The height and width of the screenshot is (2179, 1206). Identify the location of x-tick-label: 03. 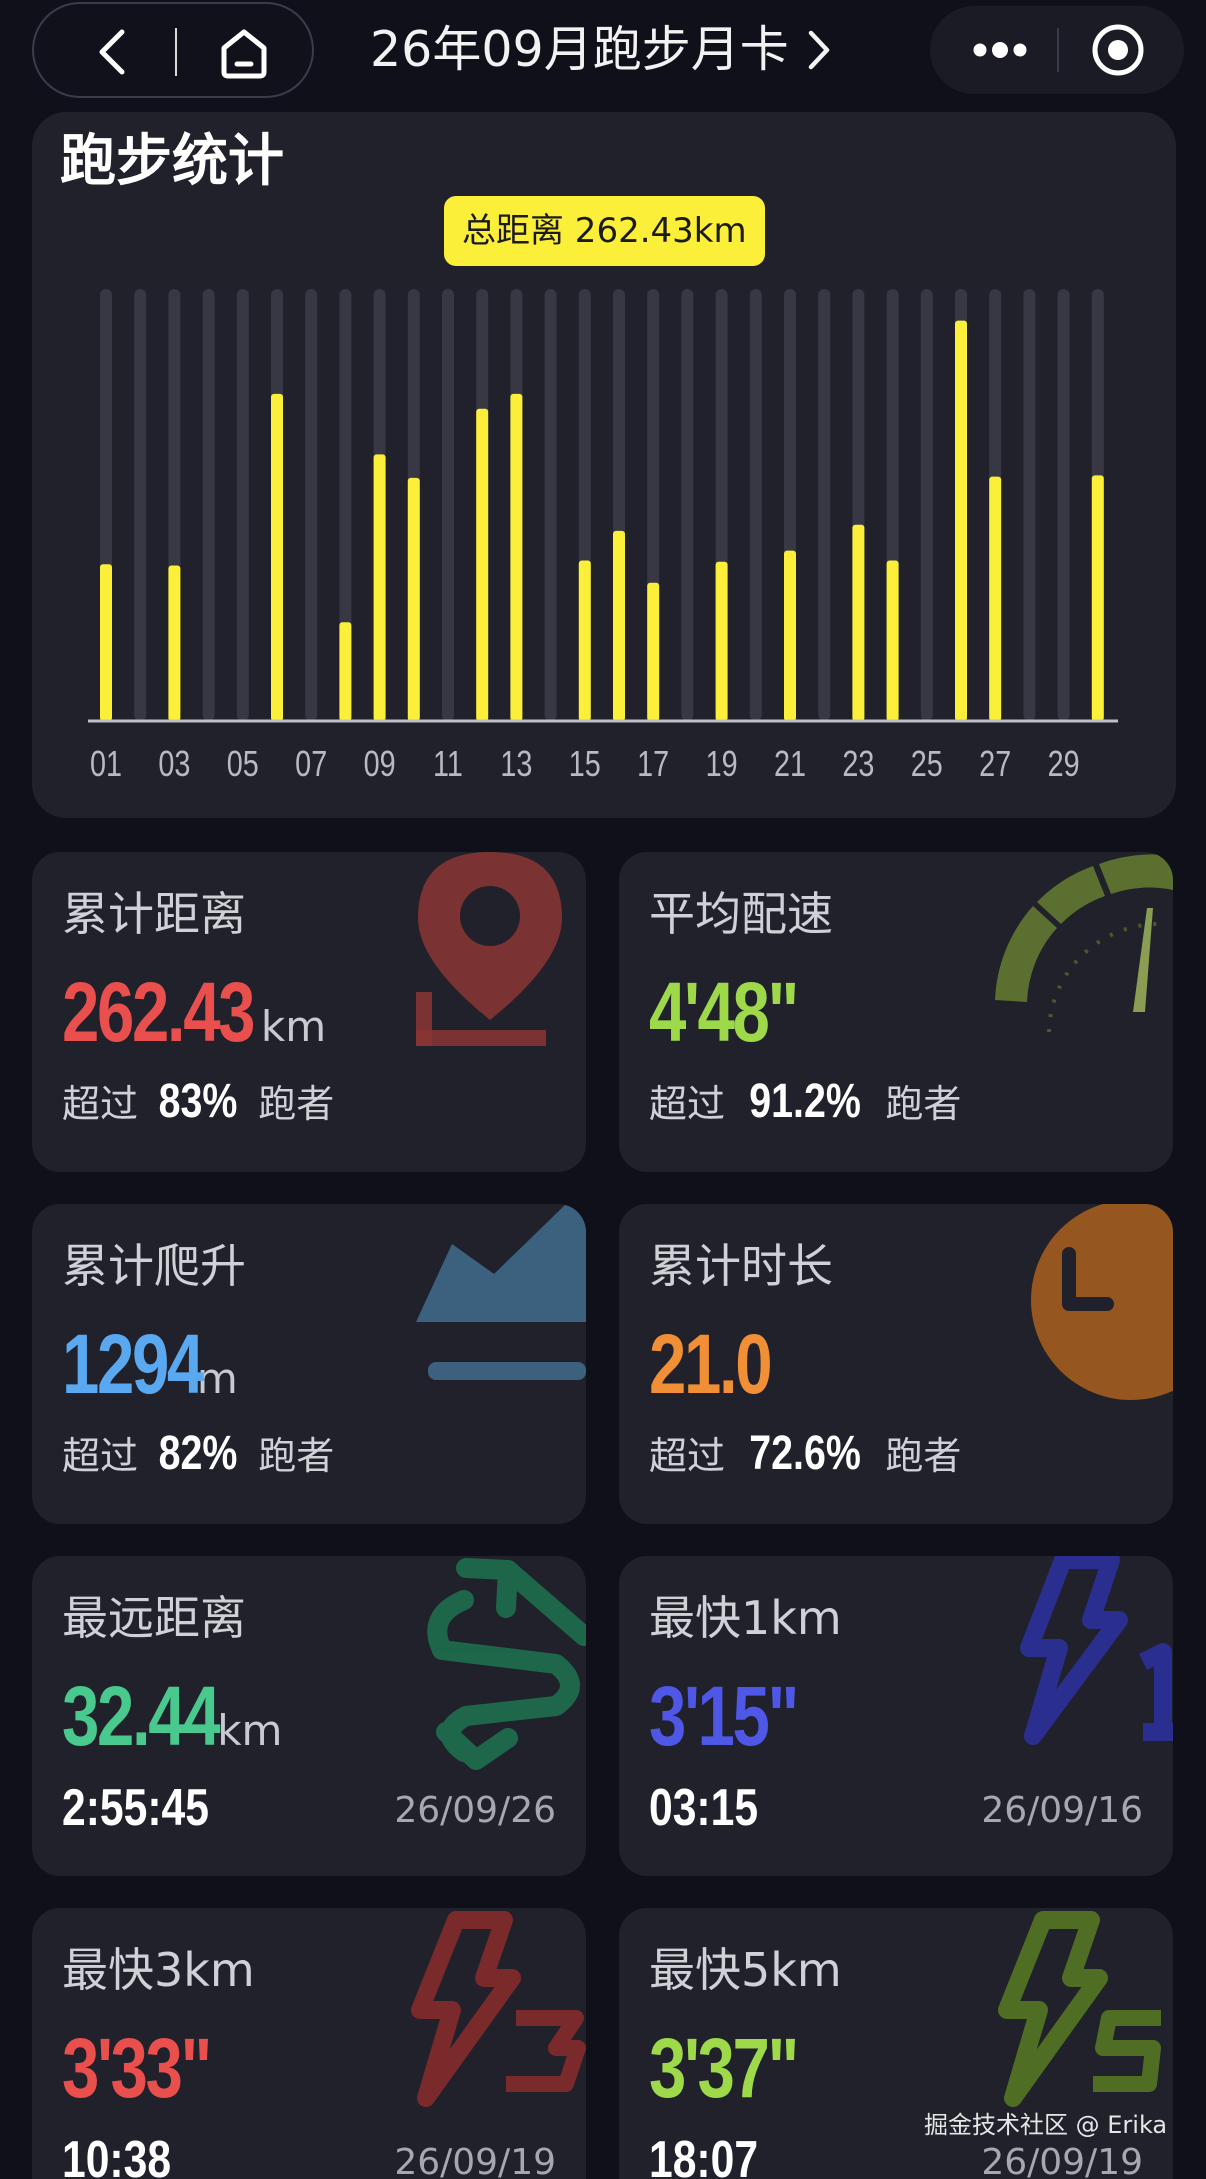
(174, 763).